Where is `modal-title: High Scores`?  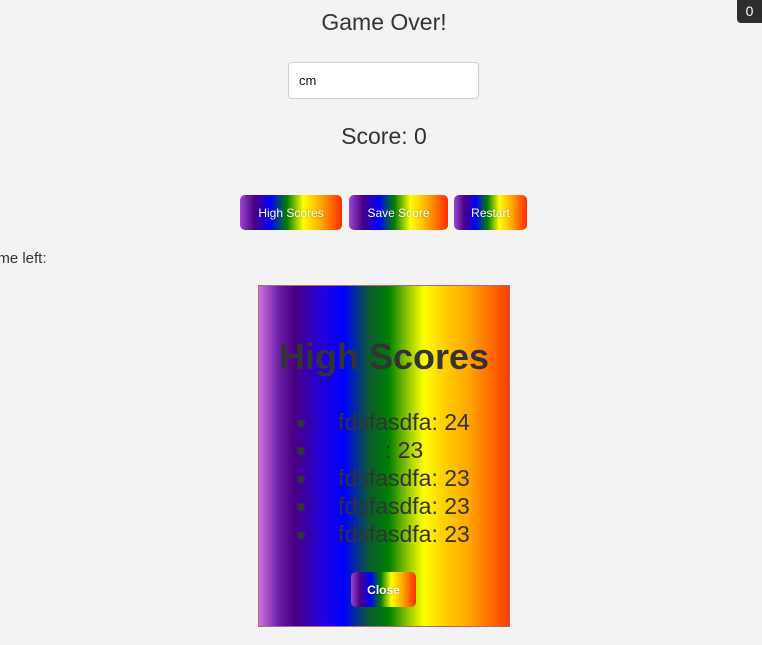 modal-title: High Scores is located at coordinates (384, 356).